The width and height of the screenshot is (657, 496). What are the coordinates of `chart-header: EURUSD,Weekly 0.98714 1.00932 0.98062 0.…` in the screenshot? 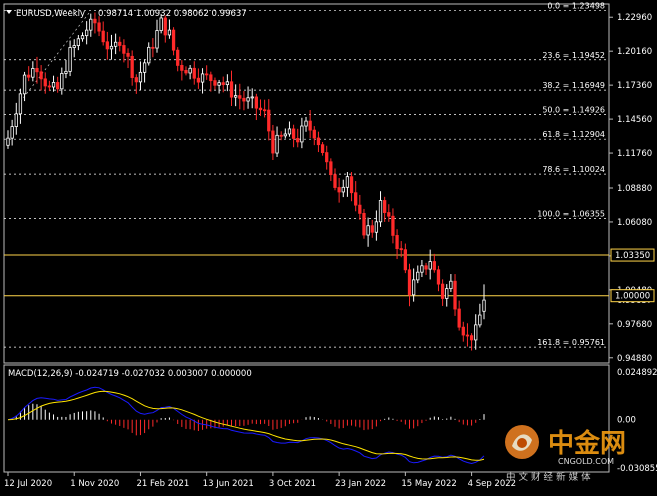 It's located at (126, 14).